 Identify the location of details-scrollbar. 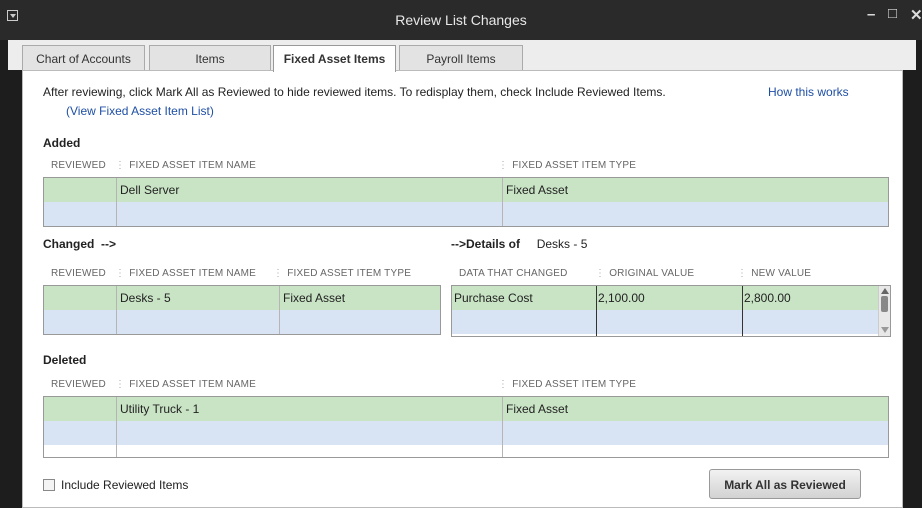
(884, 311).